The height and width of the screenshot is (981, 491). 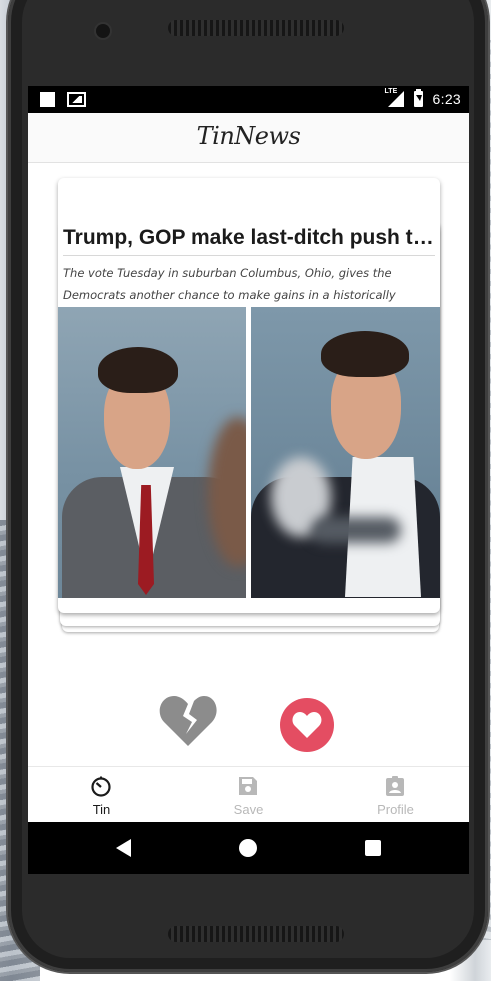 I want to click on status-bar: LTE 6:23, so click(x=248, y=99).